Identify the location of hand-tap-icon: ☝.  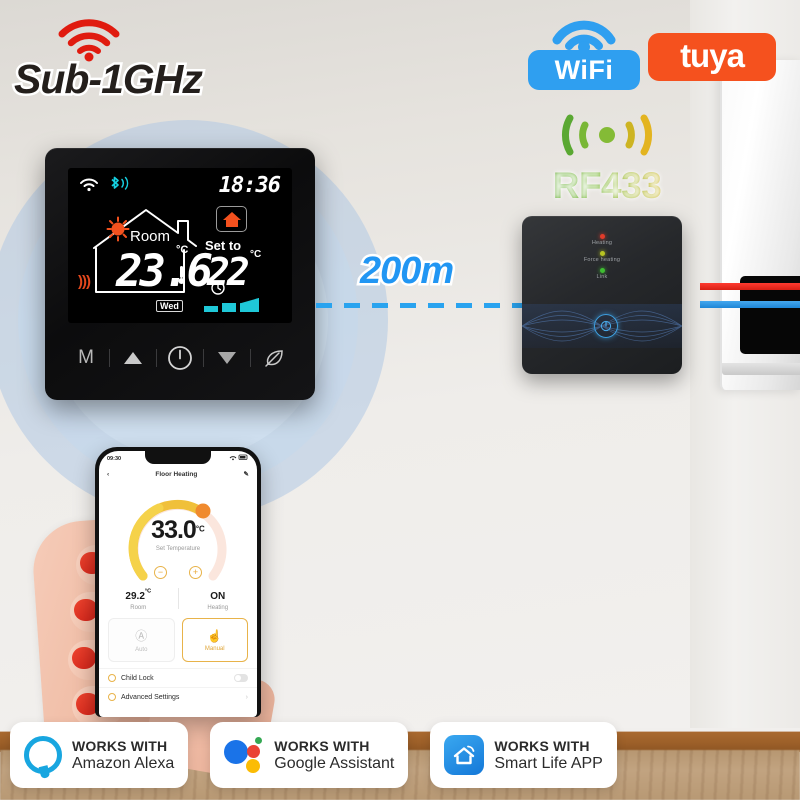
(215, 635).